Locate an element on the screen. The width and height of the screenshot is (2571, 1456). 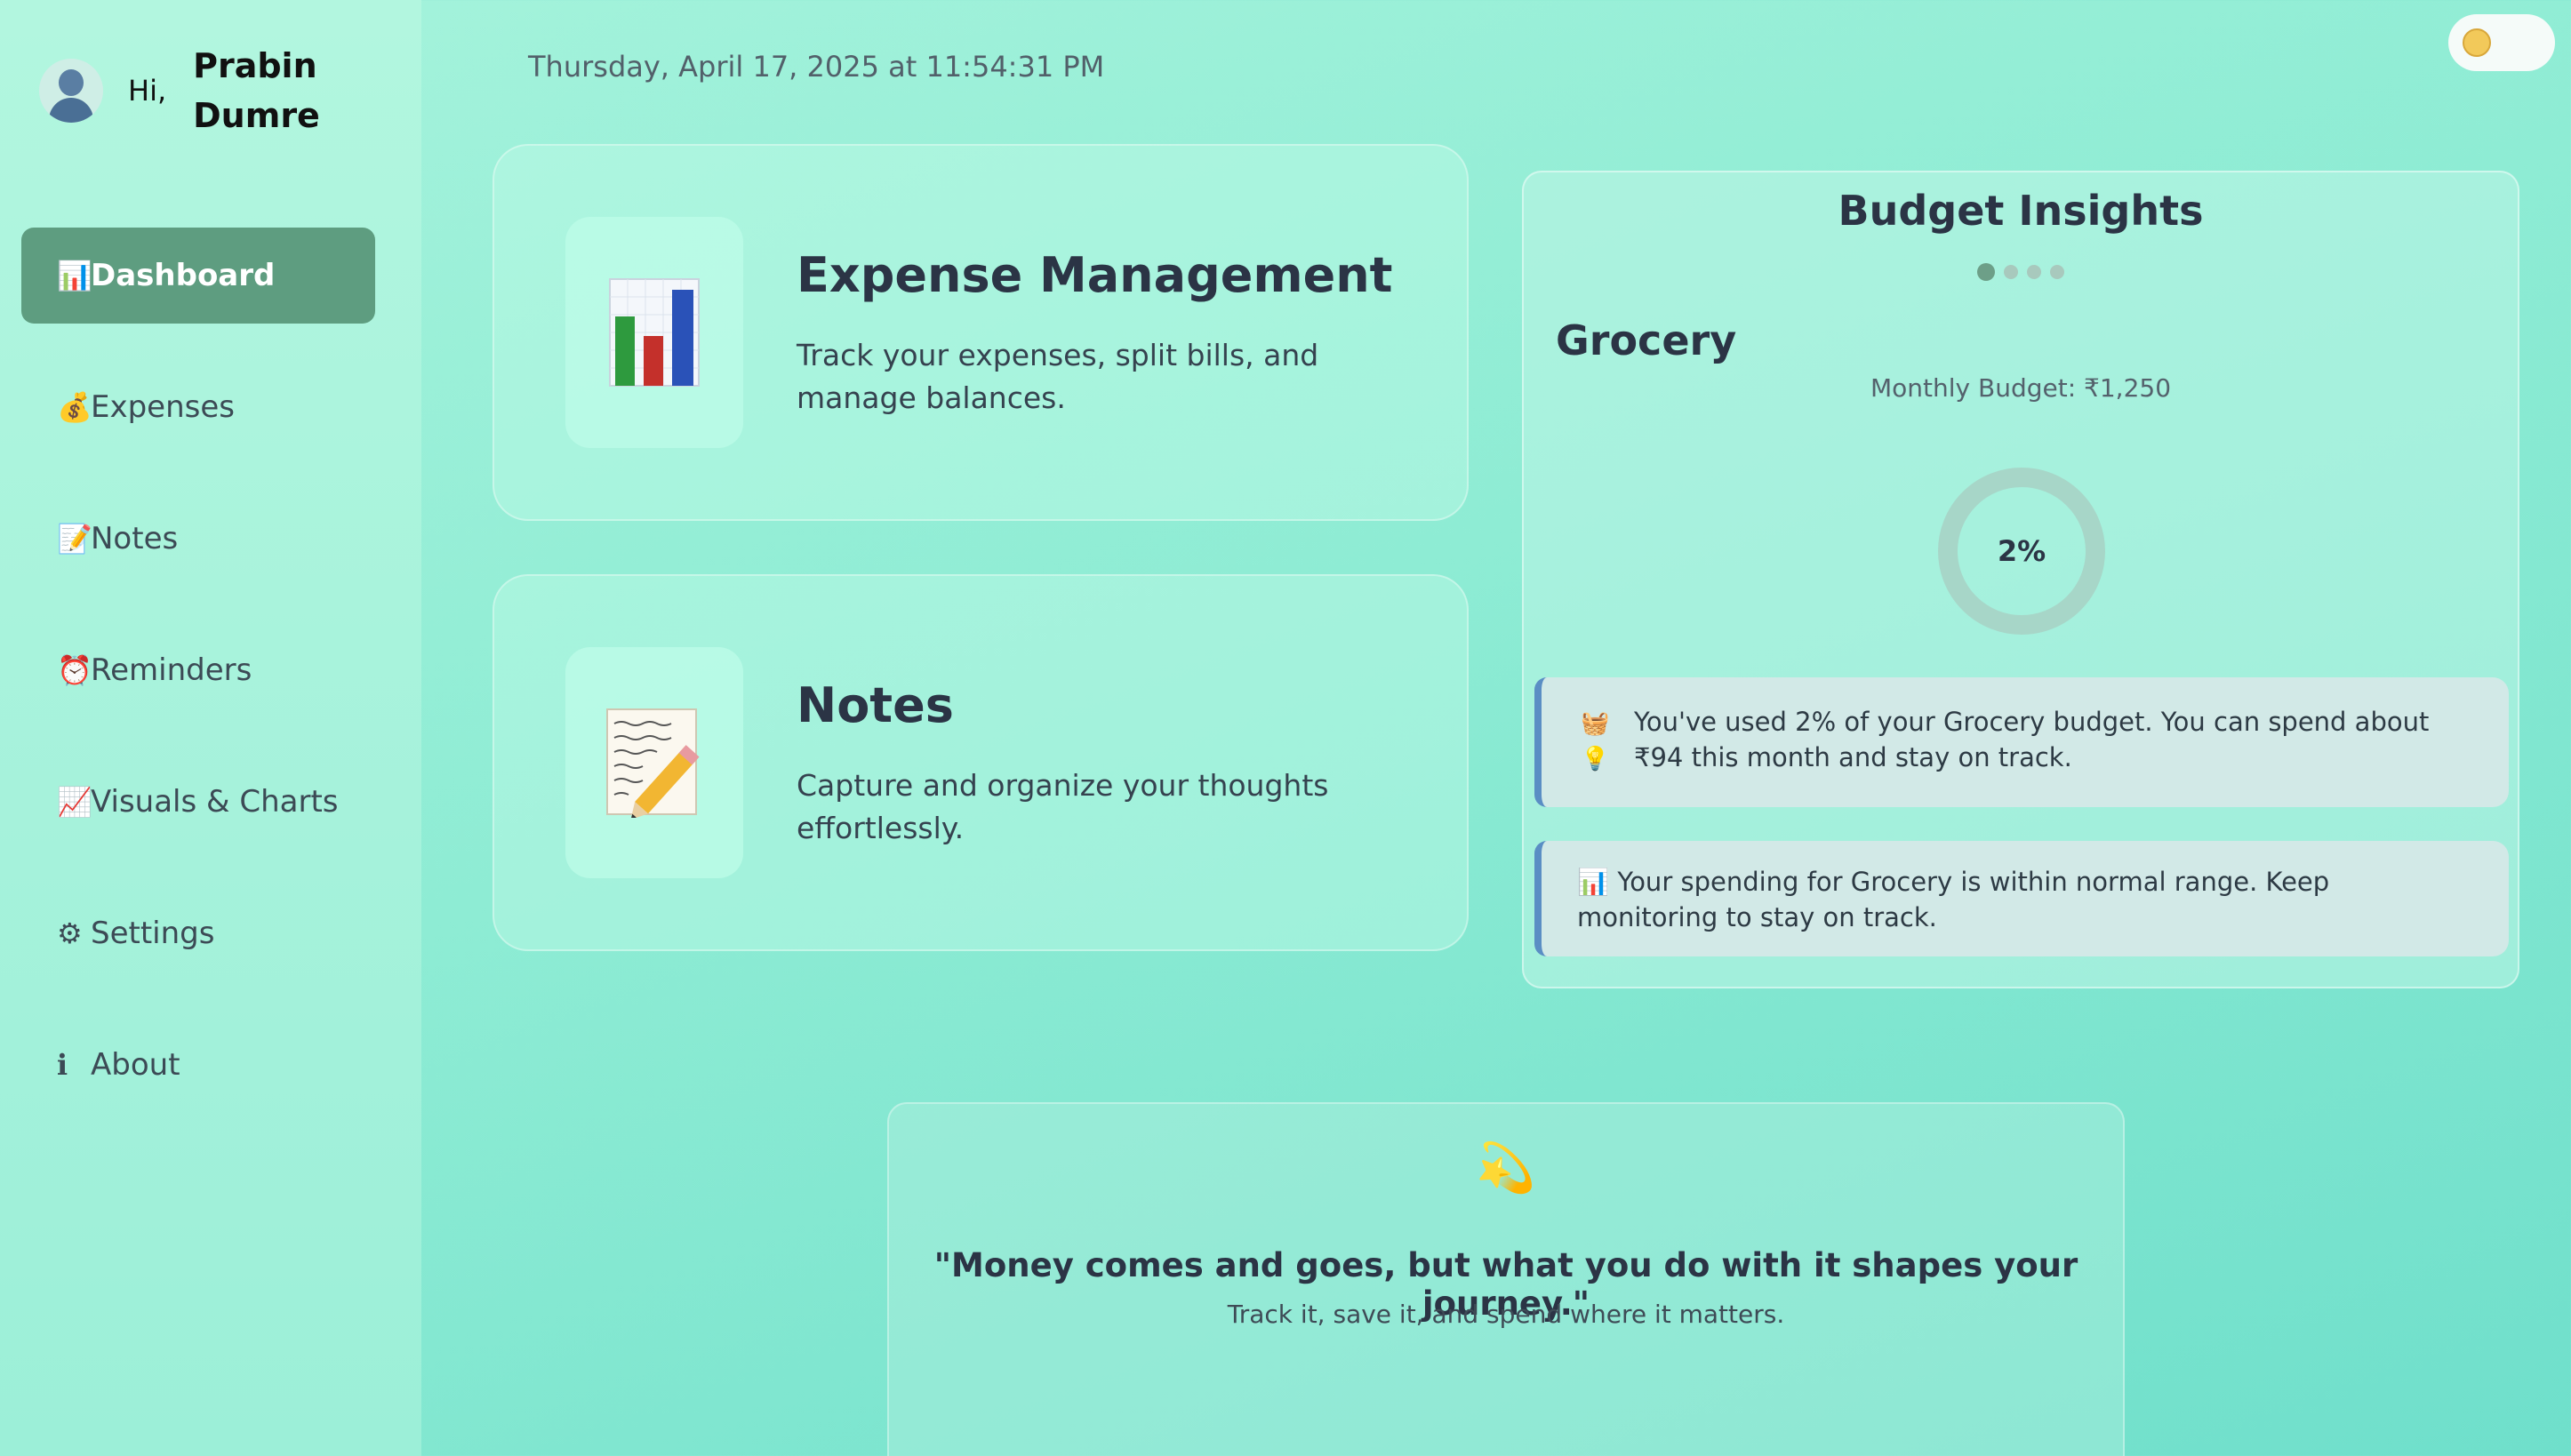
alarm-clock-icon: ⏰ is located at coordinates (74, 670).